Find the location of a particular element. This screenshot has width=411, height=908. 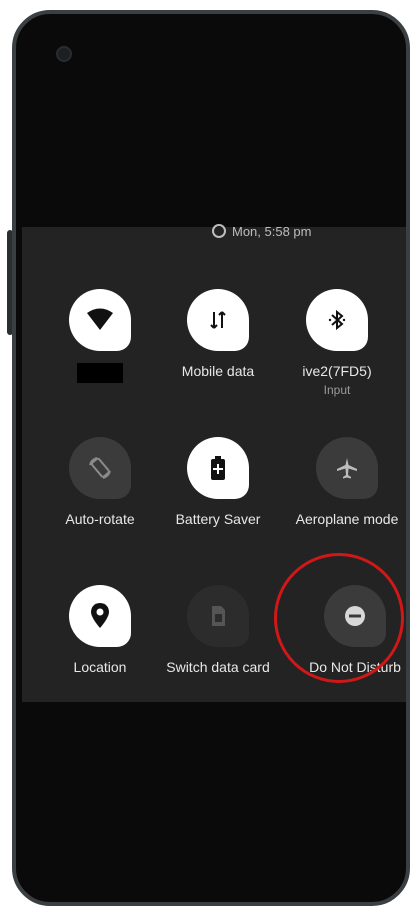

bluetooth-toggle is located at coordinates (337, 320).